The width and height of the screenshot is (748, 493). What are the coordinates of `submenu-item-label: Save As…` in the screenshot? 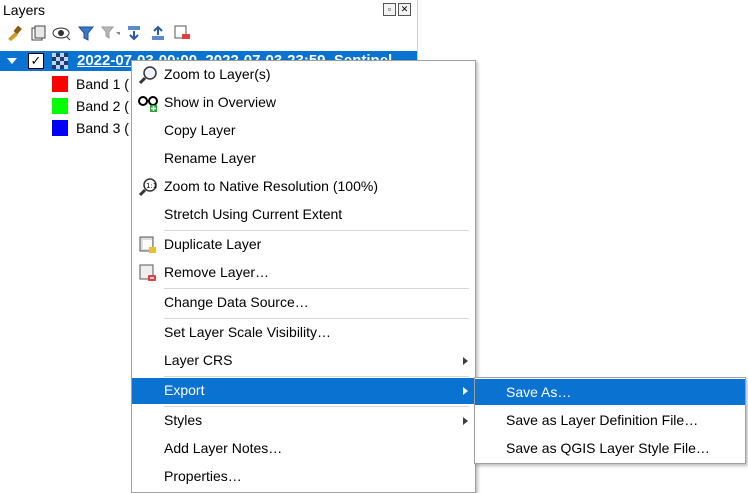 It's located at (539, 392).